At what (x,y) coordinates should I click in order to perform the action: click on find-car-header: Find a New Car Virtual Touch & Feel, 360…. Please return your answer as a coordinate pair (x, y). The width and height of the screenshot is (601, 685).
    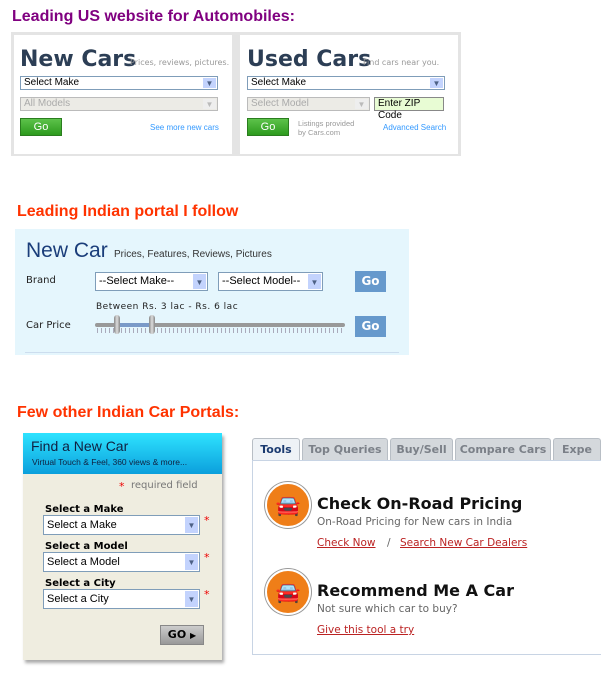
    Looking at the image, I should click on (122, 453).